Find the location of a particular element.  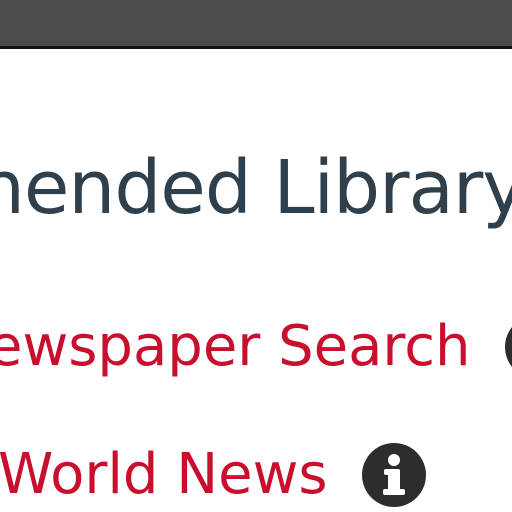

world-news-link: World News is located at coordinates (213, 473).